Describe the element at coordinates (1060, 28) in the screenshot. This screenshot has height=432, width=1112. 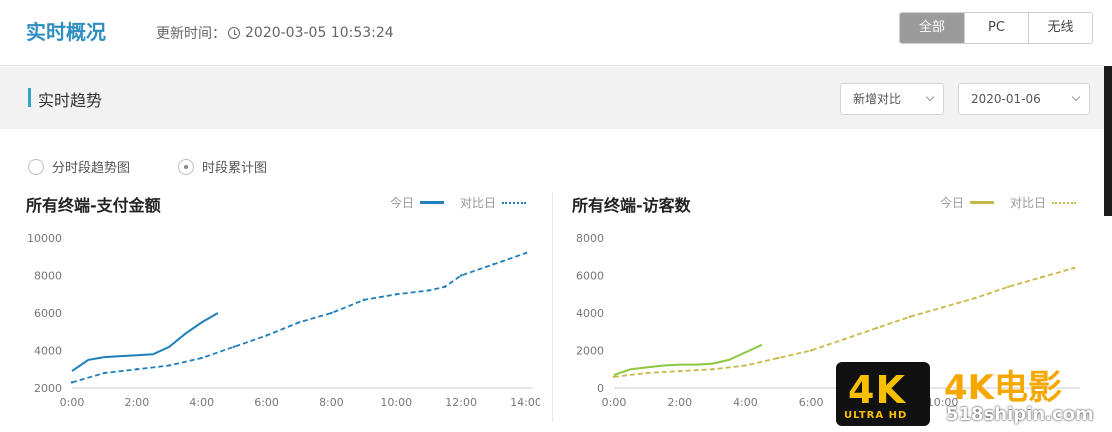
I see `segment-wireless: 无线` at that location.